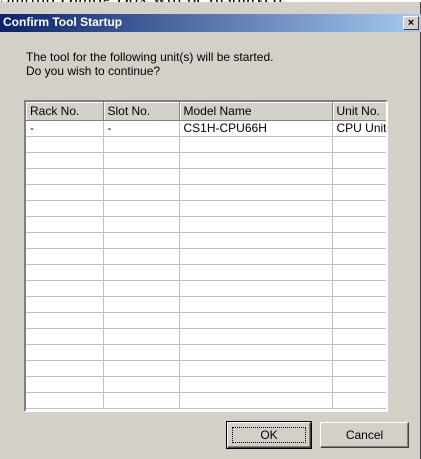  I want to click on message-line-2: Do you wish to continue?, so click(93, 71).